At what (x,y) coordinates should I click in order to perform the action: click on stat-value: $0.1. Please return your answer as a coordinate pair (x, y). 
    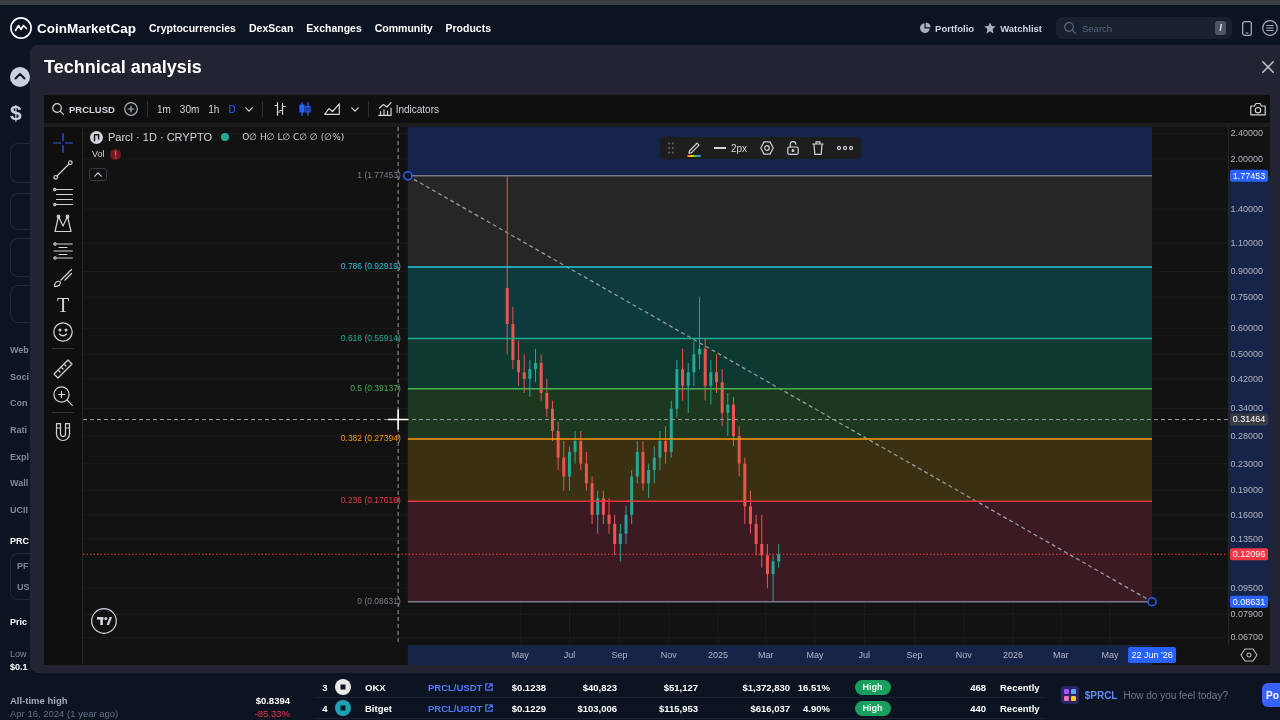
    Looking at the image, I should click on (19, 667).